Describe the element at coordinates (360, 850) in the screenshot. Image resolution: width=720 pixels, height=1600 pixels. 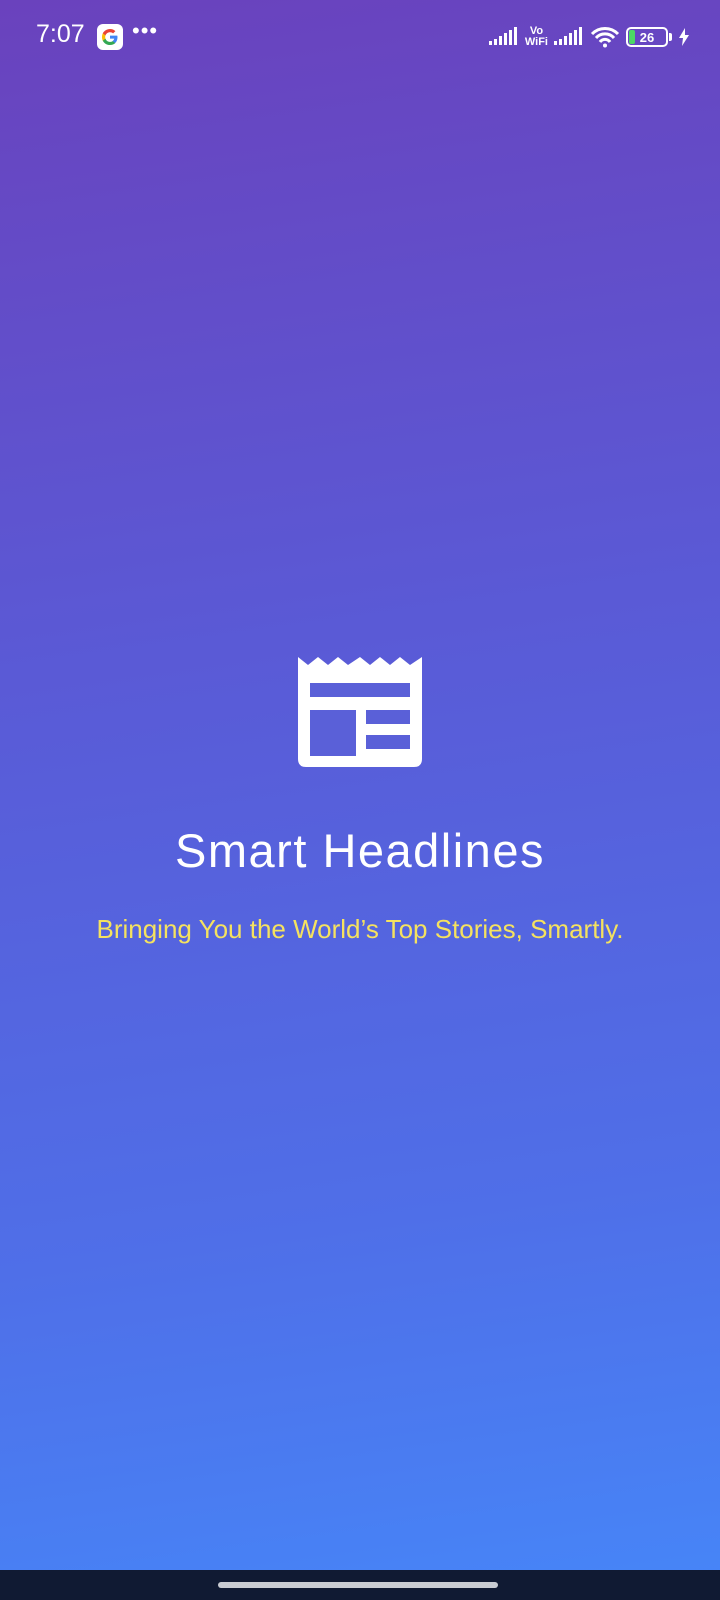
I see `app-title: Smart Headlines` at that location.